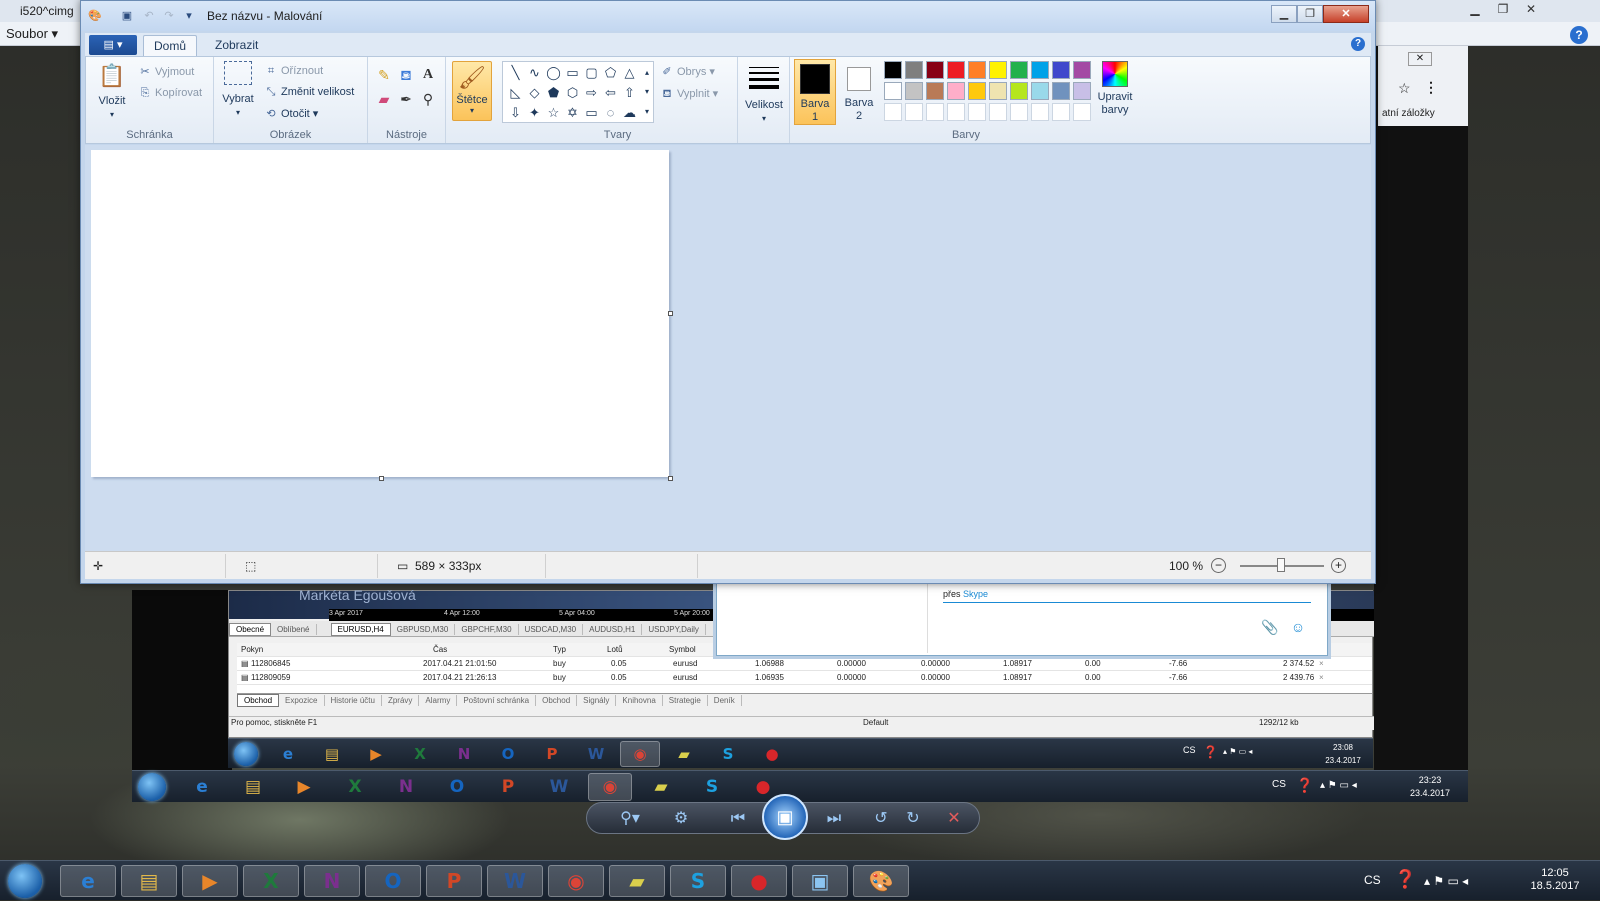 Image resolution: width=1600 pixels, height=901 pixels. I want to click on paint-icon: 🎨, so click(881, 881).